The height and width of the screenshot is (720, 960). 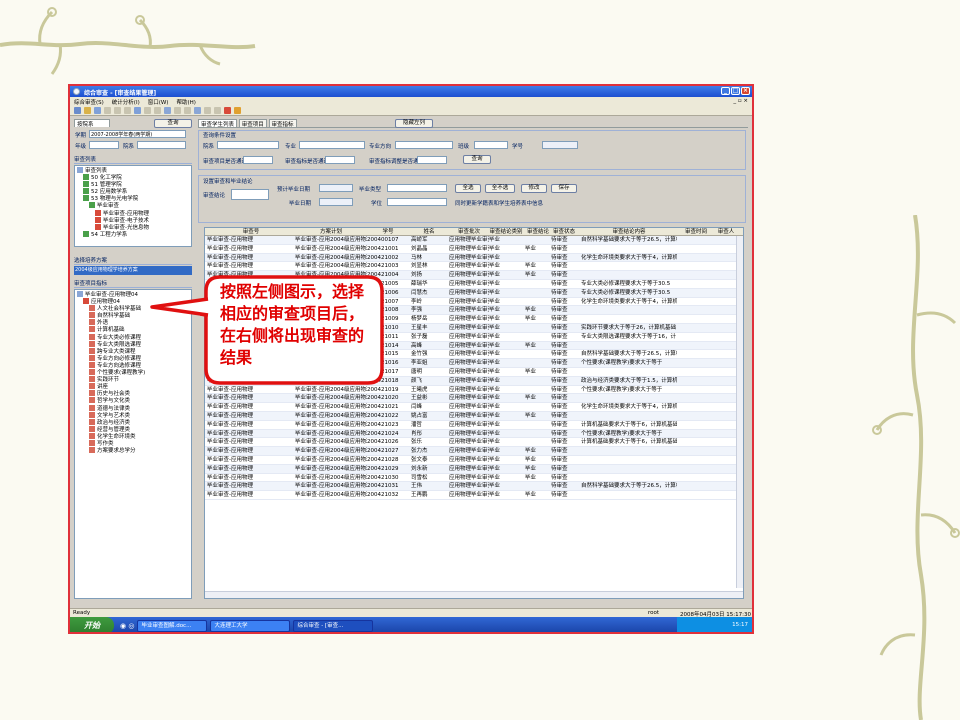 I want to click on tab-review-items: 审查项目, so click(x=252, y=123).